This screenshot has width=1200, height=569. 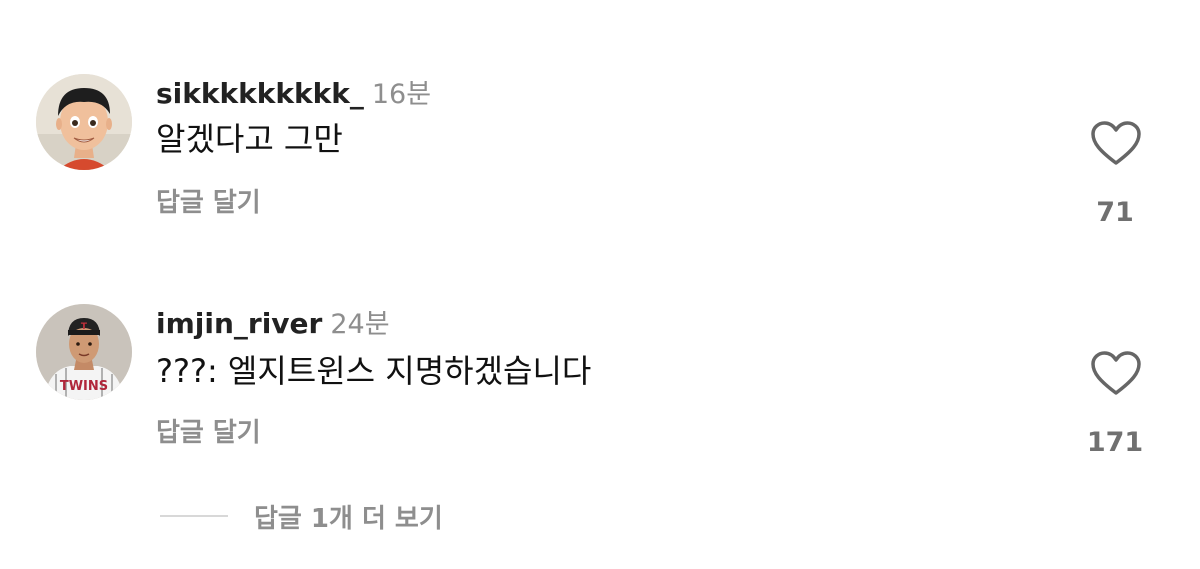 What do you see at coordinates (84, 327) in the screenshot?
I see `svg-text: T` at bounding box center [84, 327].